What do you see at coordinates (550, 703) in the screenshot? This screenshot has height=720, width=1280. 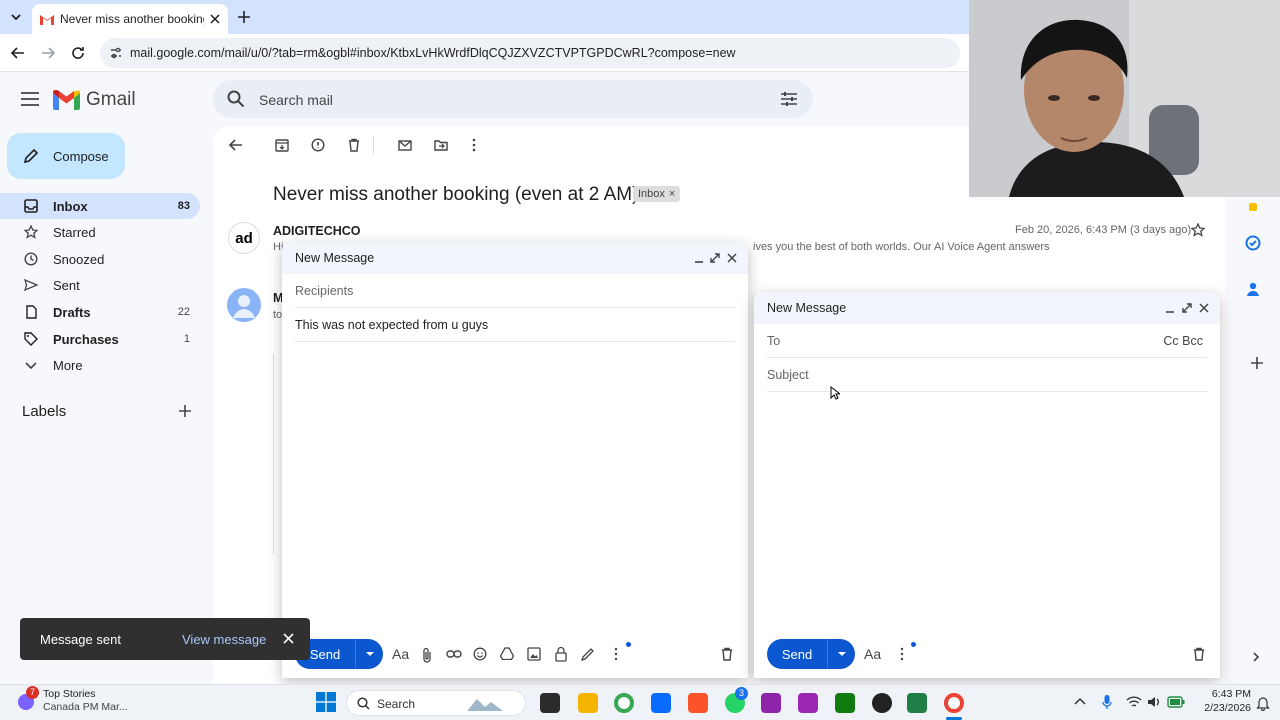 I see `task-view-icon` at bounding box center [550, 703].